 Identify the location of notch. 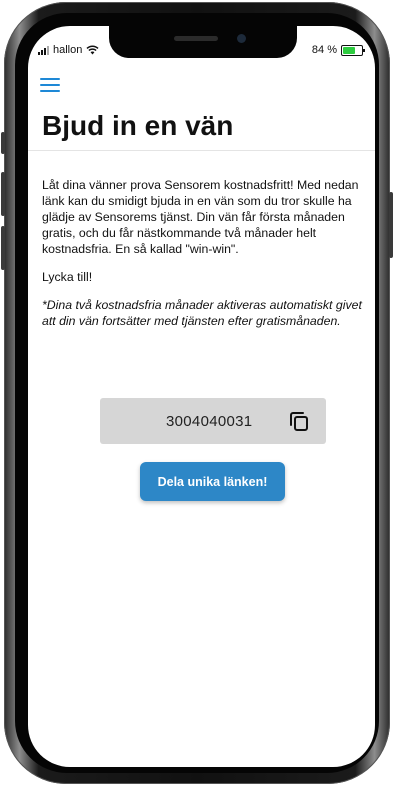
(203, 42).